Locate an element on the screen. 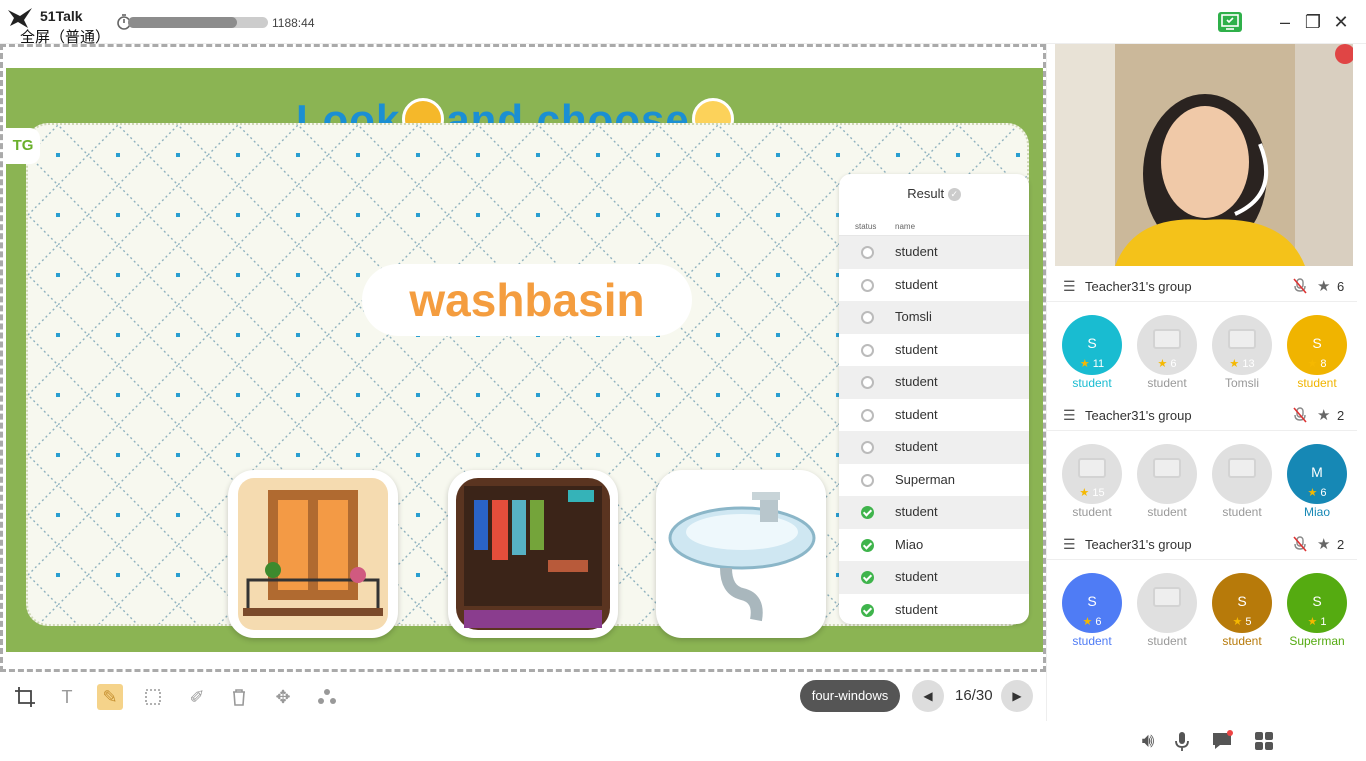 This screenshot has width=1366, height=761. rectangle-icon is located at coordinates (153, 697).